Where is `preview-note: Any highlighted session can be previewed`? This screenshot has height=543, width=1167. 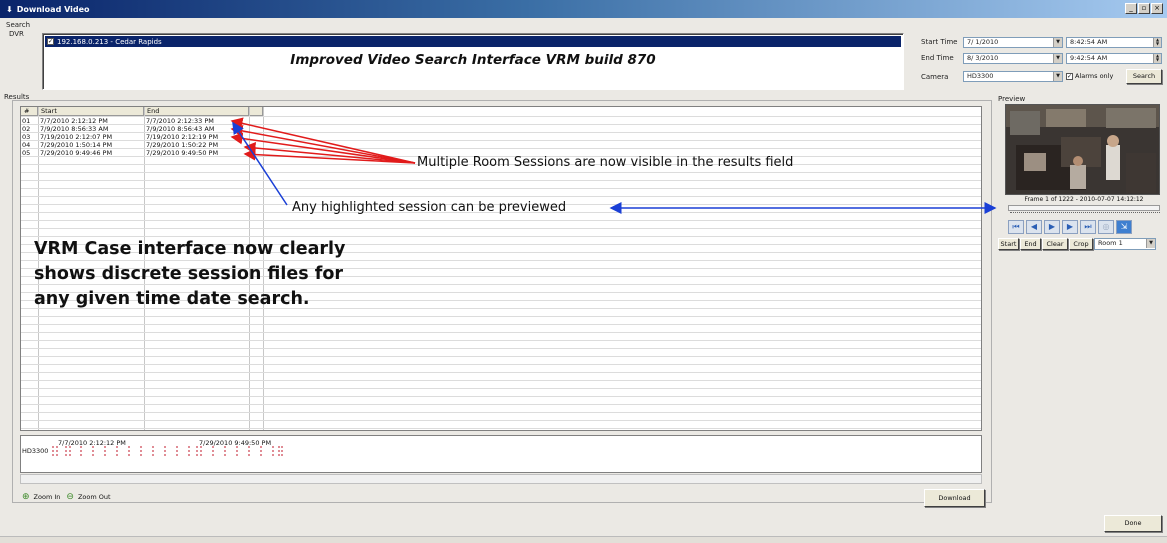 preview-note: Any highlighted session can be previewed is located at coordinates (429, 207).